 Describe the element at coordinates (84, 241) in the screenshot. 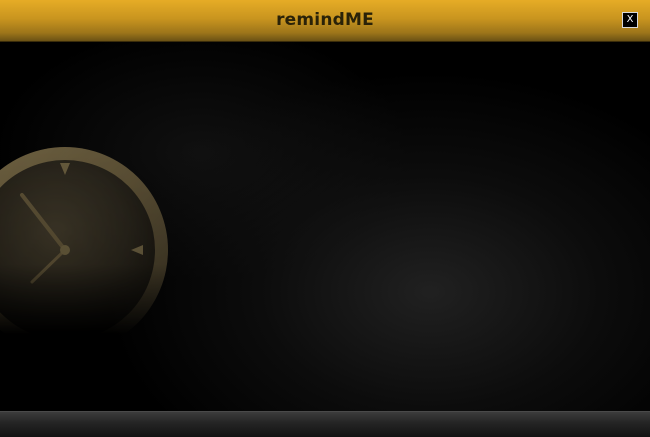

I see `clock-icon` at that location.